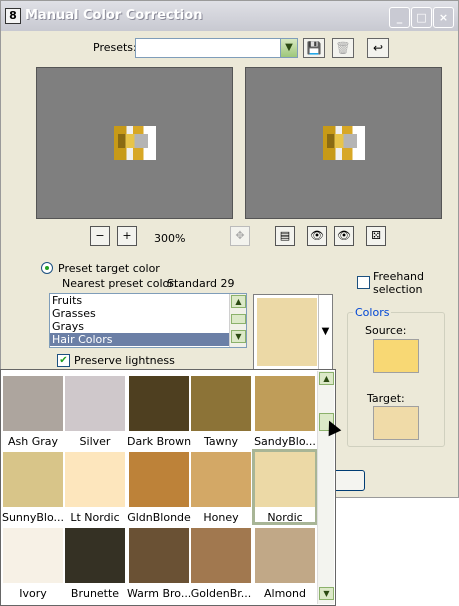 The width and height of the screenshot is (459, 606). Describe the element at coordinates (115, 47) in the screenshot. I see `presets-label: Presets:` at that location.